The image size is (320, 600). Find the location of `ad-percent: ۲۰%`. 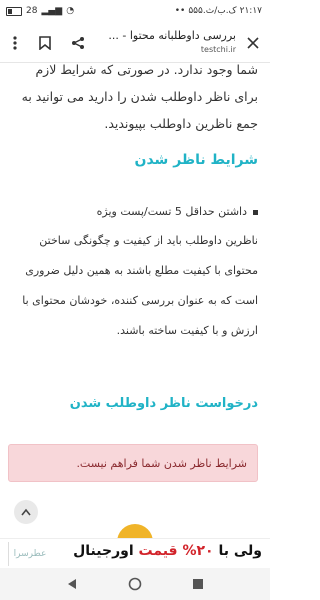

ad-percent: ۲۰% is located at coordinates (198, 551).